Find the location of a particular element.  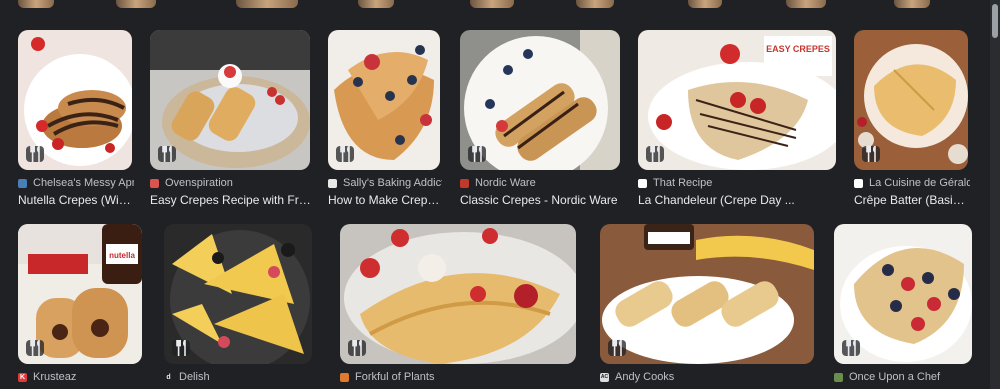

source-label: d Delish is located at coordinates (239, 377).